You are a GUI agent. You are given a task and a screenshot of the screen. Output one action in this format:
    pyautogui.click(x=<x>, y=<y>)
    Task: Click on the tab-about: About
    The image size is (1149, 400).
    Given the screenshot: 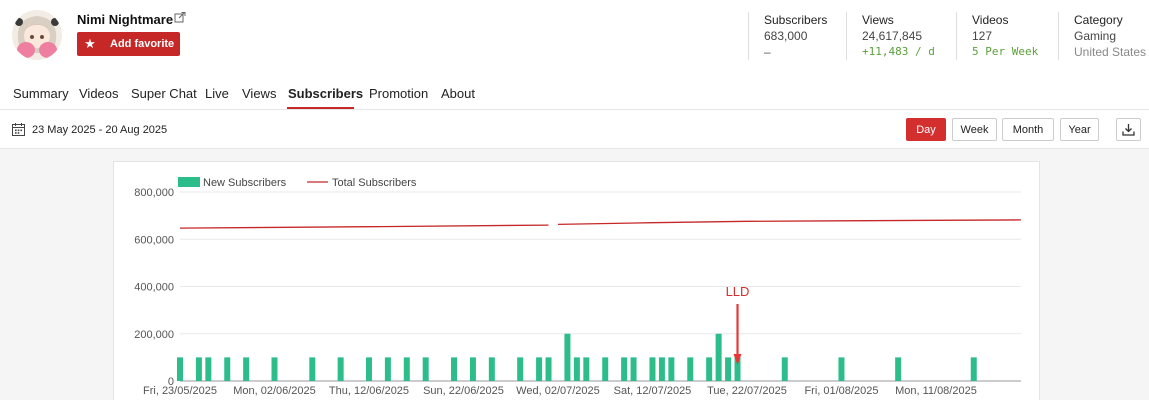 What is the action you would take?
    pyautogui.click(x=458, y=93)
    